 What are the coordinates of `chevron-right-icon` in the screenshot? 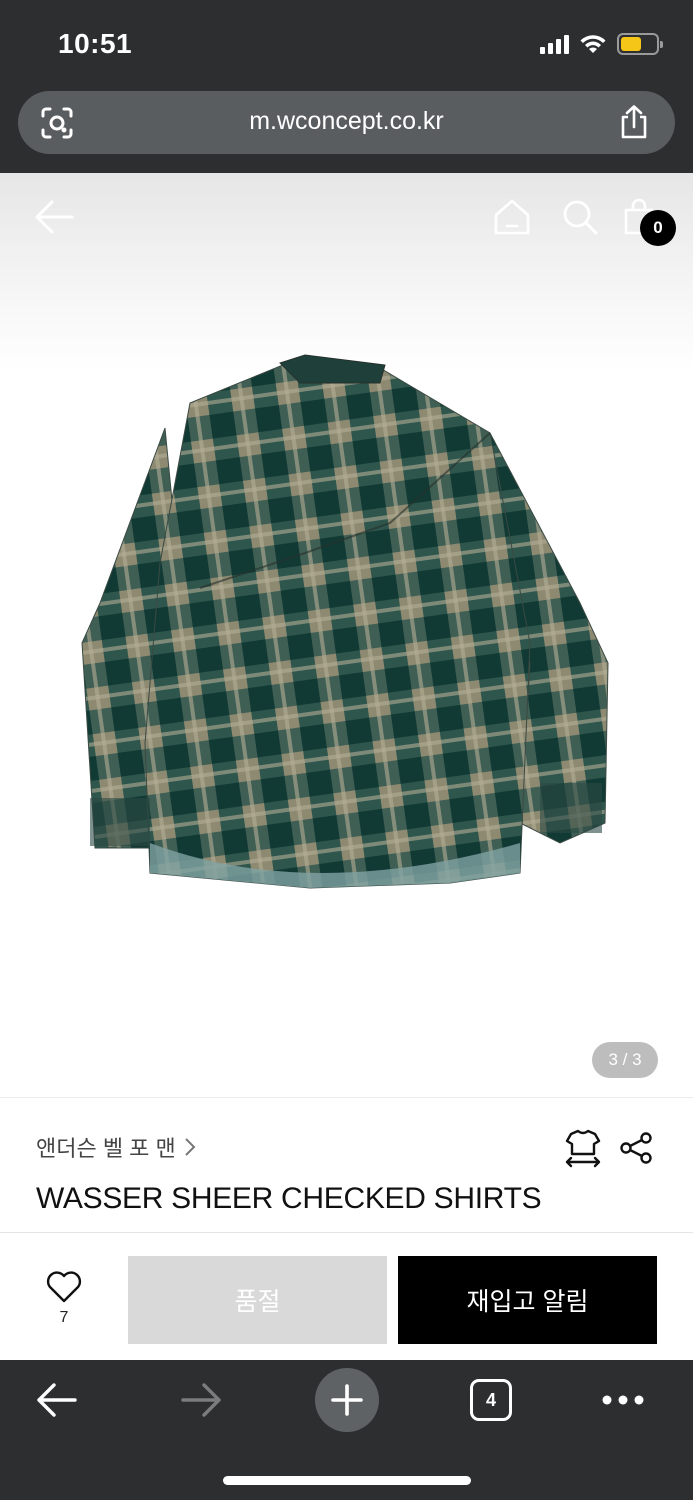 It's located at (190, 1147).